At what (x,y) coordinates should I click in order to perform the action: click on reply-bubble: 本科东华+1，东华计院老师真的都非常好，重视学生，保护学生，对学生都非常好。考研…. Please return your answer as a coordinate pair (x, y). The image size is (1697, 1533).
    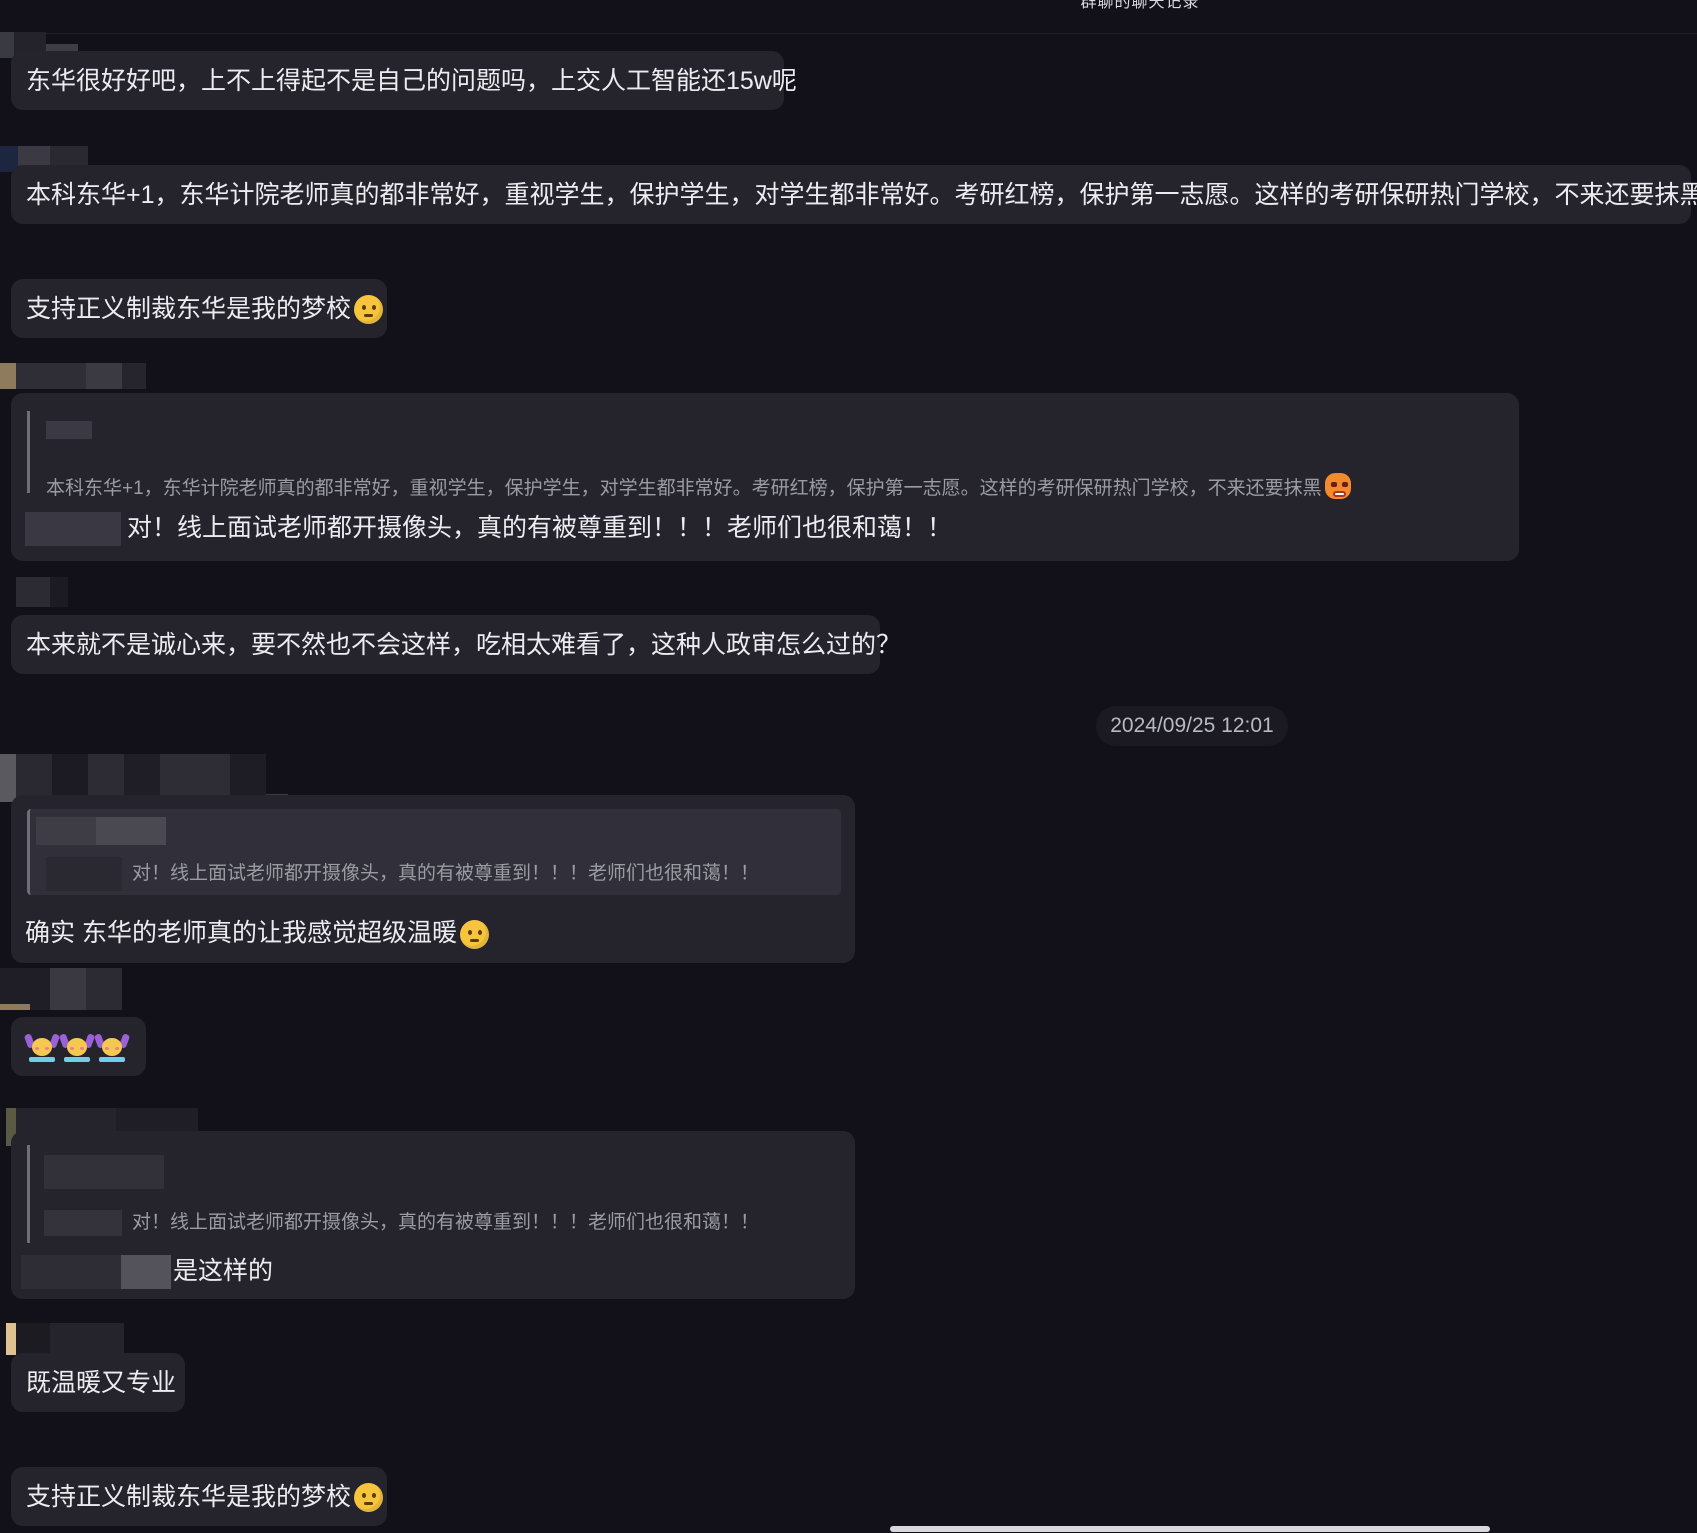
    Looking at the image, I should click on (765, 477).